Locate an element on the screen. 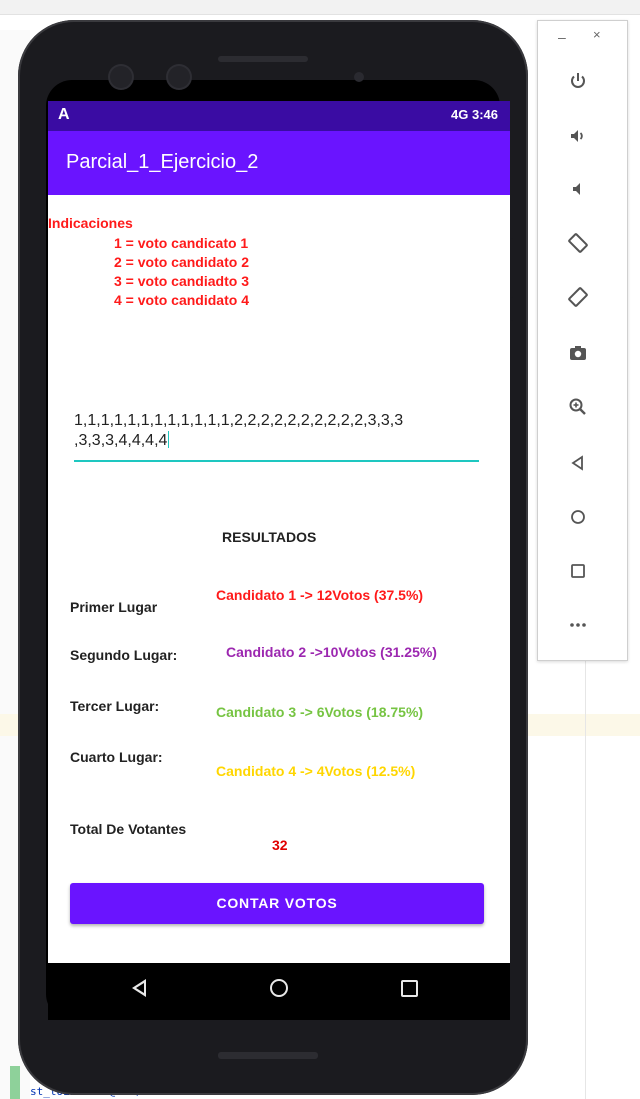 The width and height of the screenshot is (640, 1099). ide-top-bar is located at coordinates (320, 7).